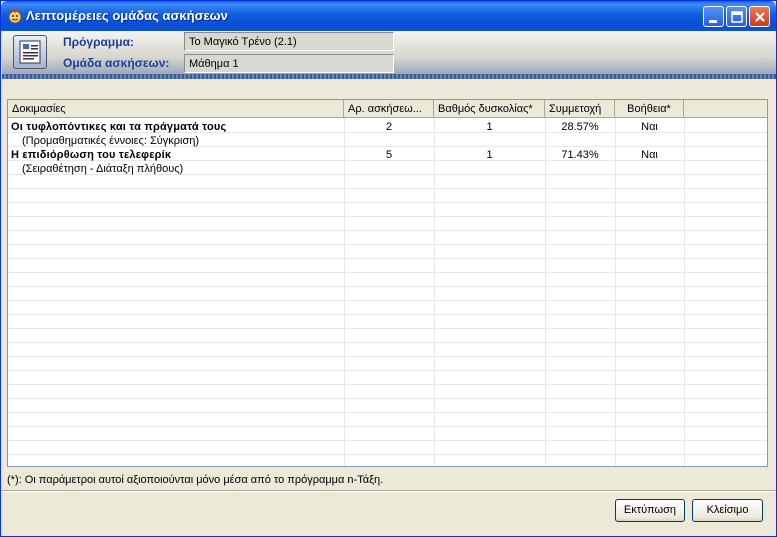 The image size is (777, 537). Describe the element at coordinates (176, 109) in the screenshot. I see `column-header-tests: Δοκιμασίες` at that location.